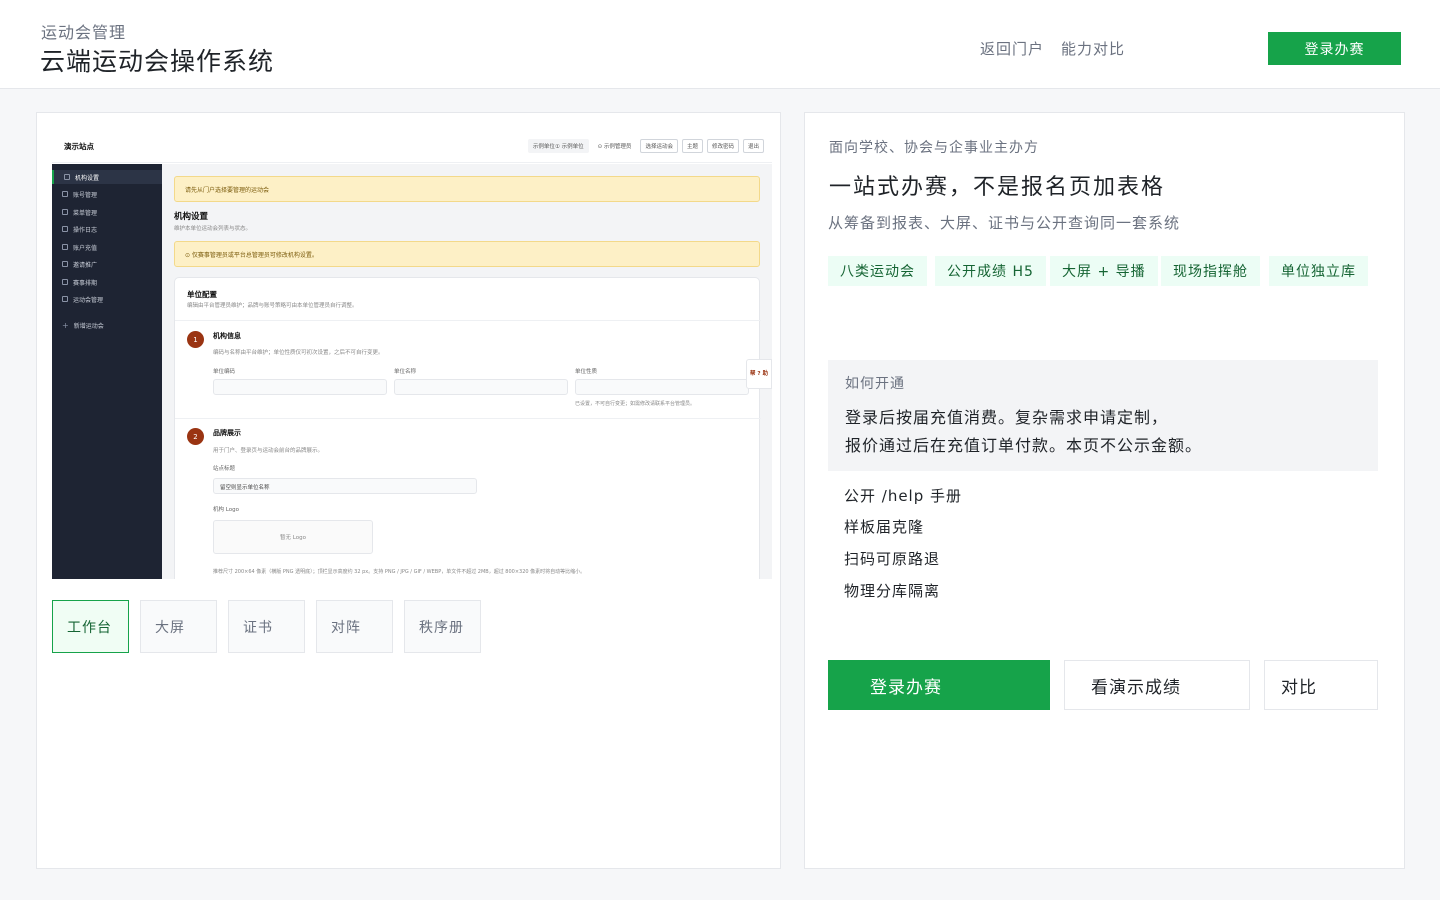  What do you see at coordinates (481, 387) in the screenshot?
I see `preview-name-field` at bounding box center [481, 387].